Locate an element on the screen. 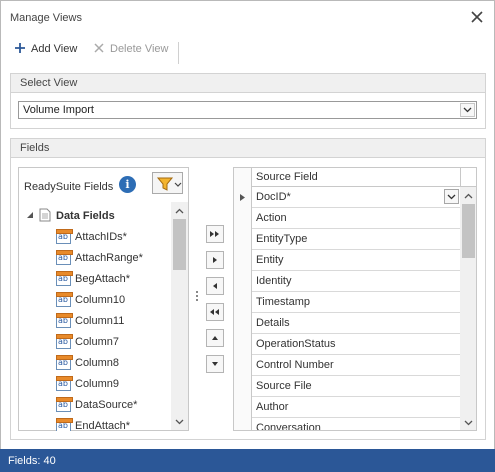 The image size is (495, 472). move-left-button is located at coordinates (215, 286).